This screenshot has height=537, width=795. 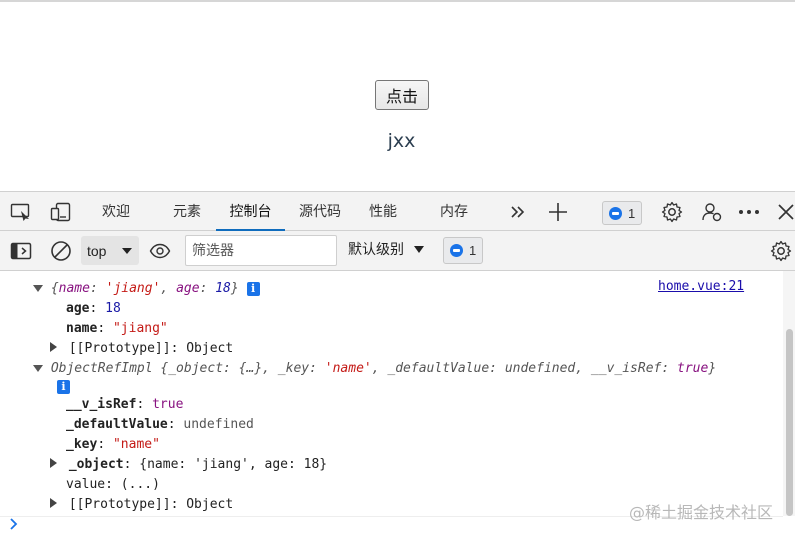 I want to click on console-issues-count: 1, so click(x=473, y=250).